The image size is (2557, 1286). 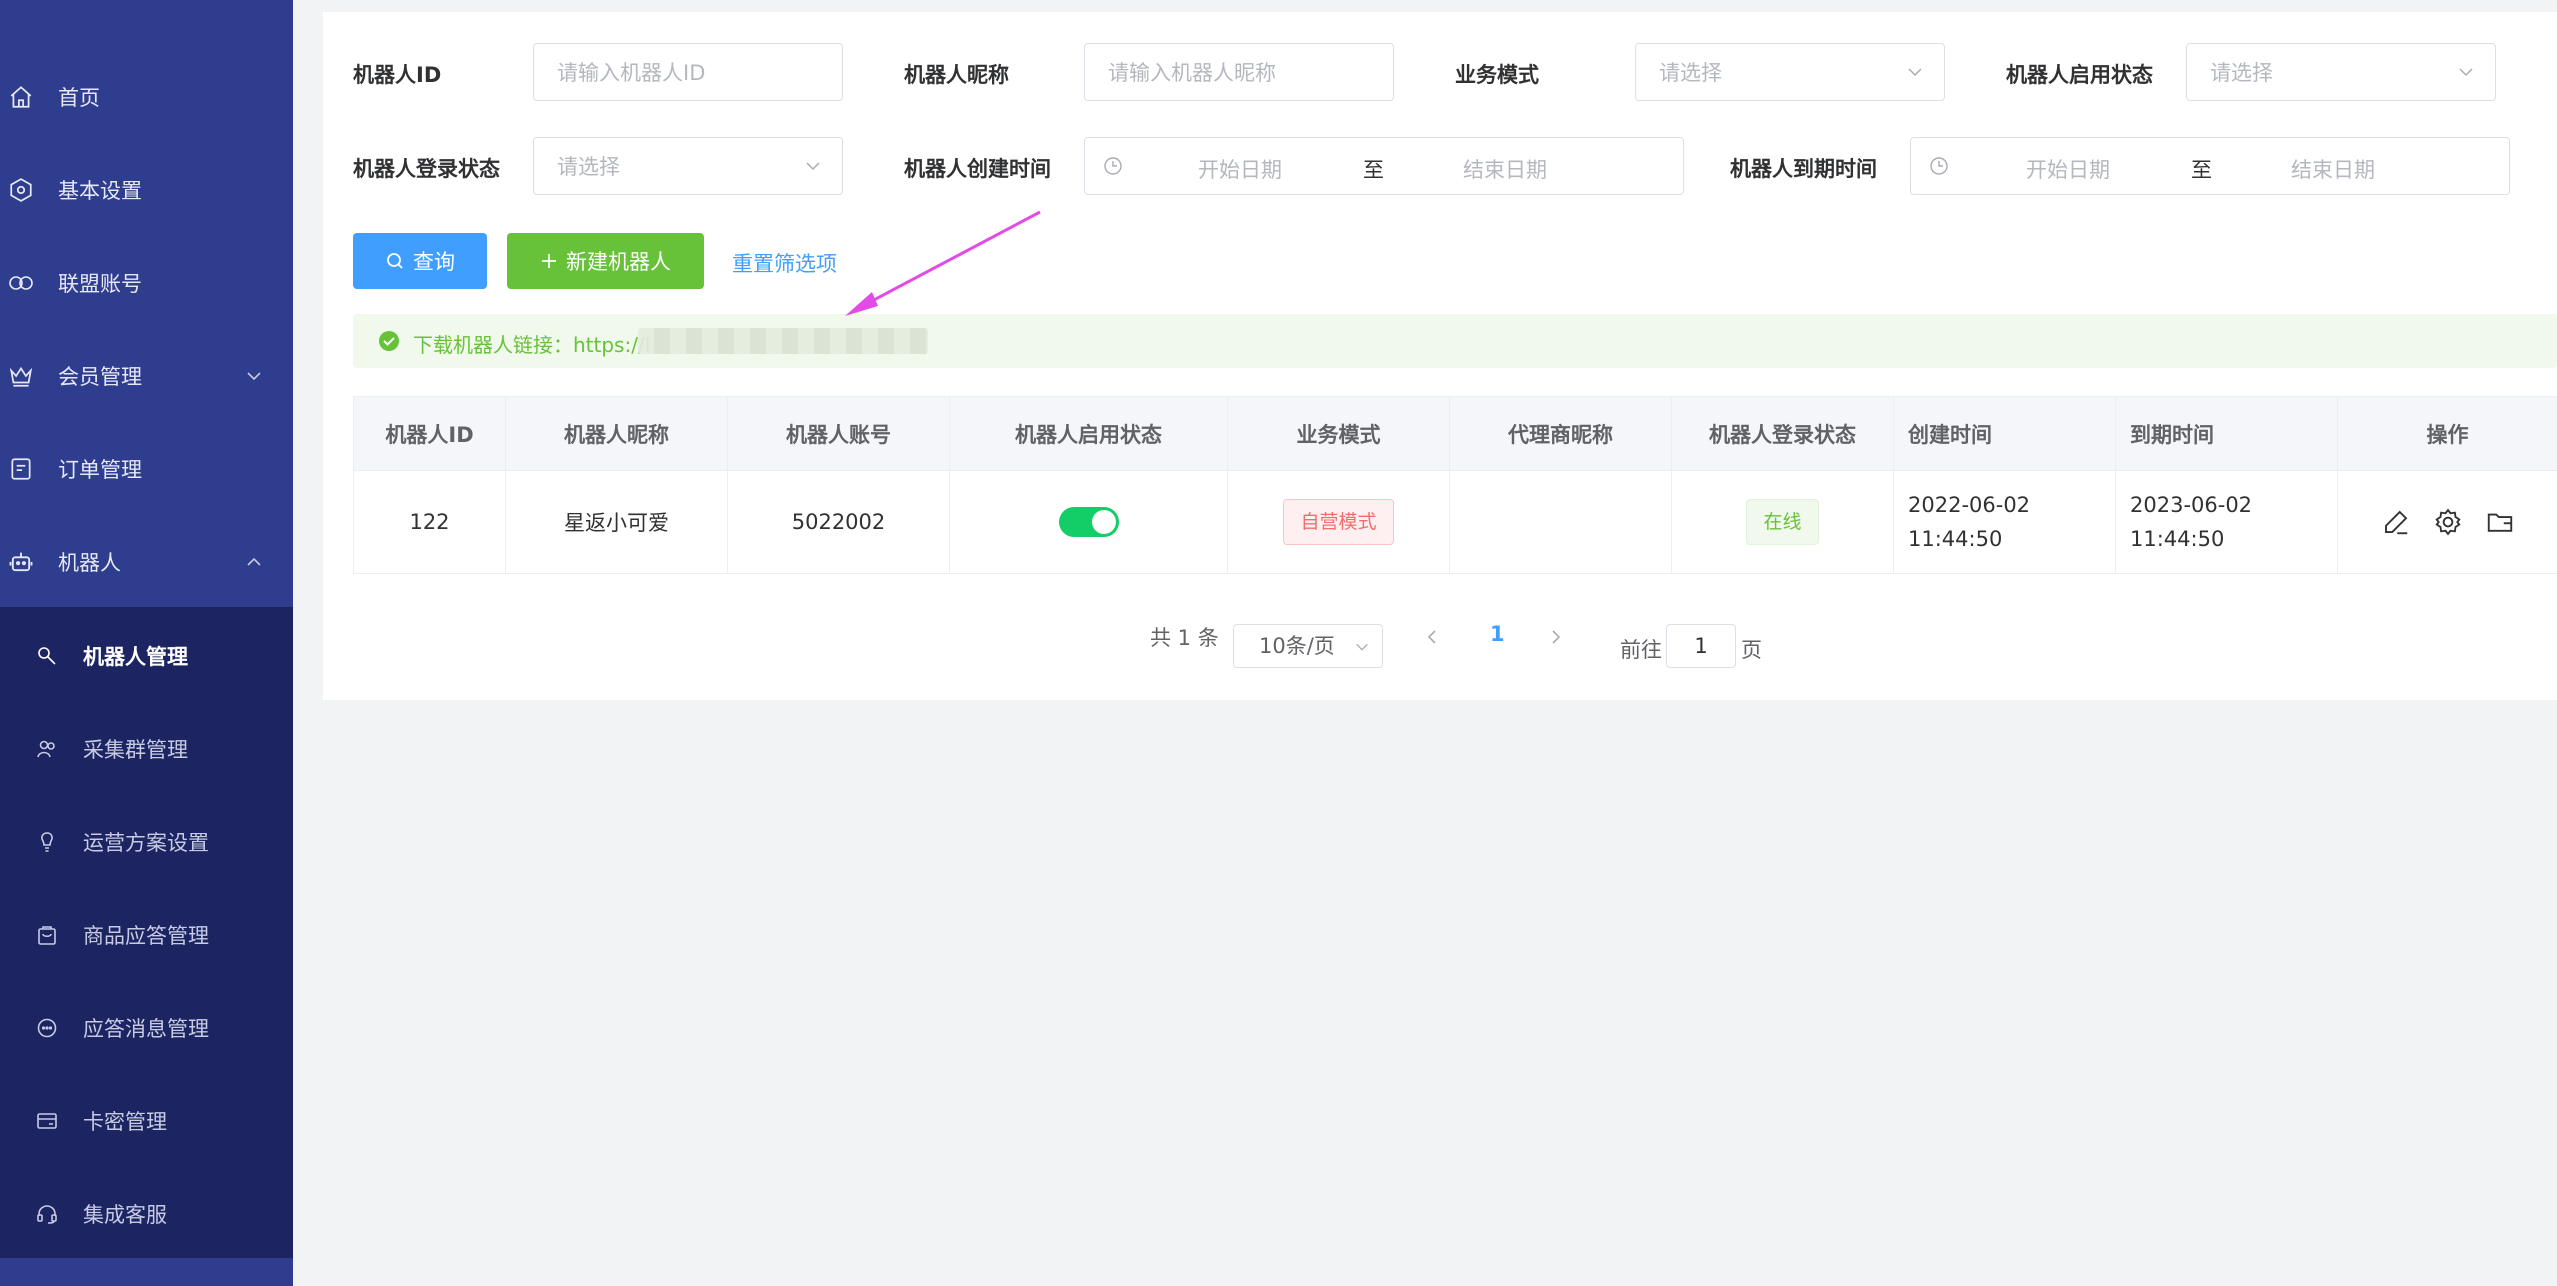 I want to click on sidebar-subitem-label: 应答消息管理, so click(x=146, y=1029).